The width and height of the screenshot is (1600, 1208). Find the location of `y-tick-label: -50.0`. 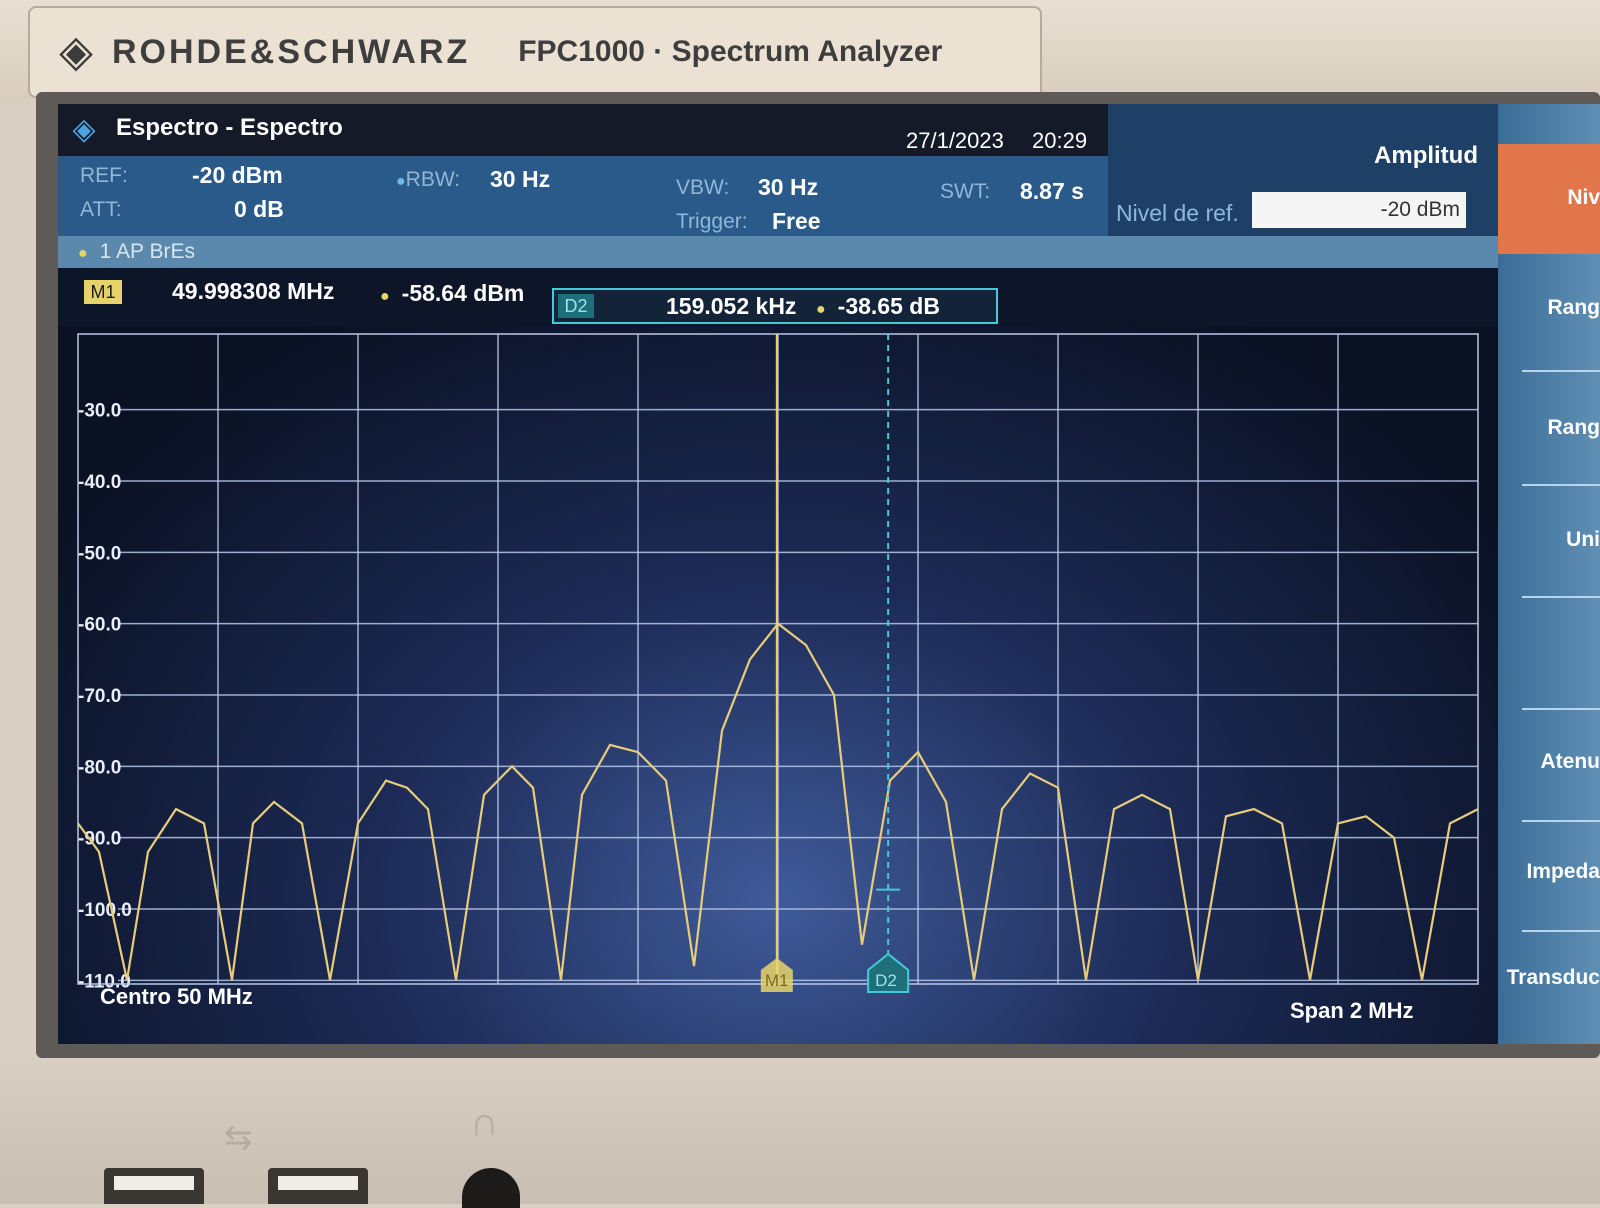

y-tick-label: -50.0 is located at coordinates (99, 553).